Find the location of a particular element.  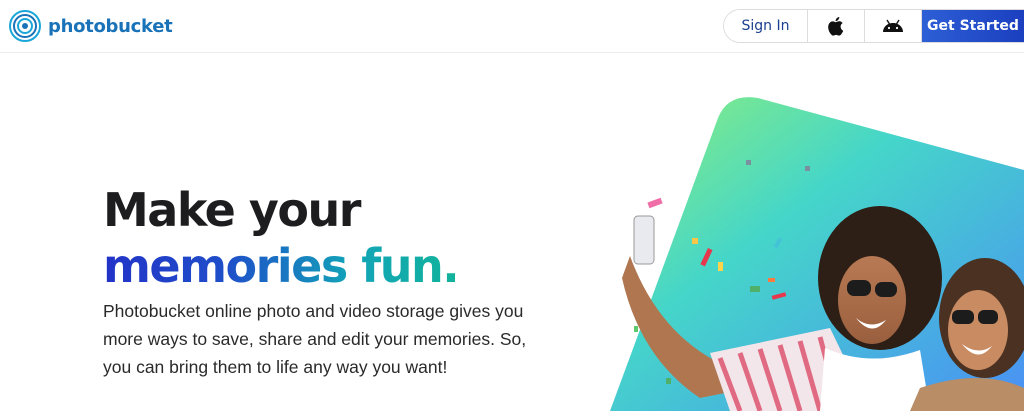

hero-title-line2: memories fun. is located at coordinates (281, 266).